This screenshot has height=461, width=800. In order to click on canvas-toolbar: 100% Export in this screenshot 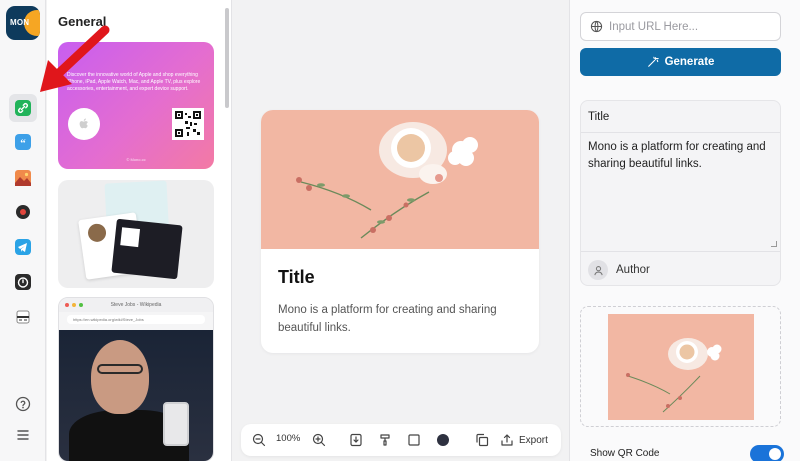, I will do `click(401, 440)`.